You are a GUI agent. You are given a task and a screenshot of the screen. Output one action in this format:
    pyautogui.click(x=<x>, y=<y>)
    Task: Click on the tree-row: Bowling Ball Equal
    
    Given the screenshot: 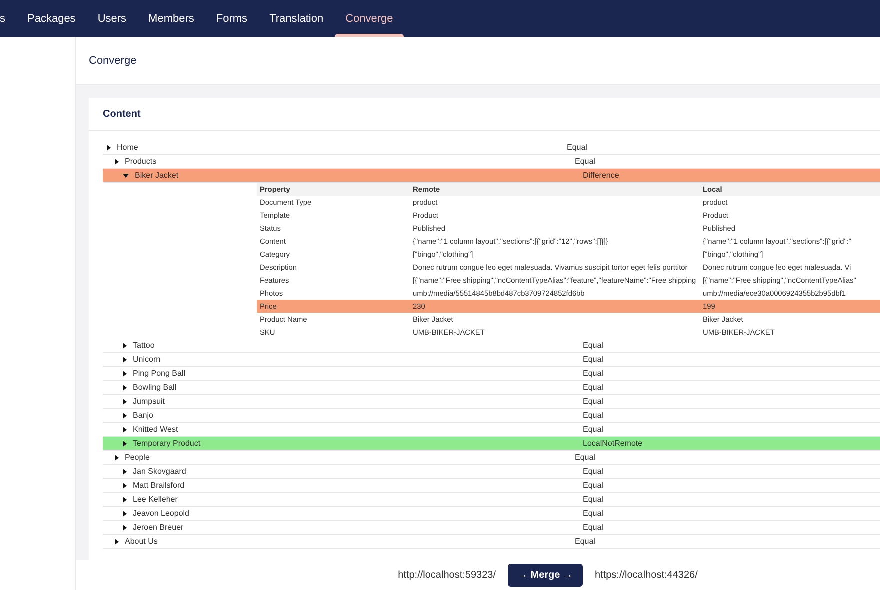 What is the action you would take?
    pyautogui.click(x=491, y=388)
    